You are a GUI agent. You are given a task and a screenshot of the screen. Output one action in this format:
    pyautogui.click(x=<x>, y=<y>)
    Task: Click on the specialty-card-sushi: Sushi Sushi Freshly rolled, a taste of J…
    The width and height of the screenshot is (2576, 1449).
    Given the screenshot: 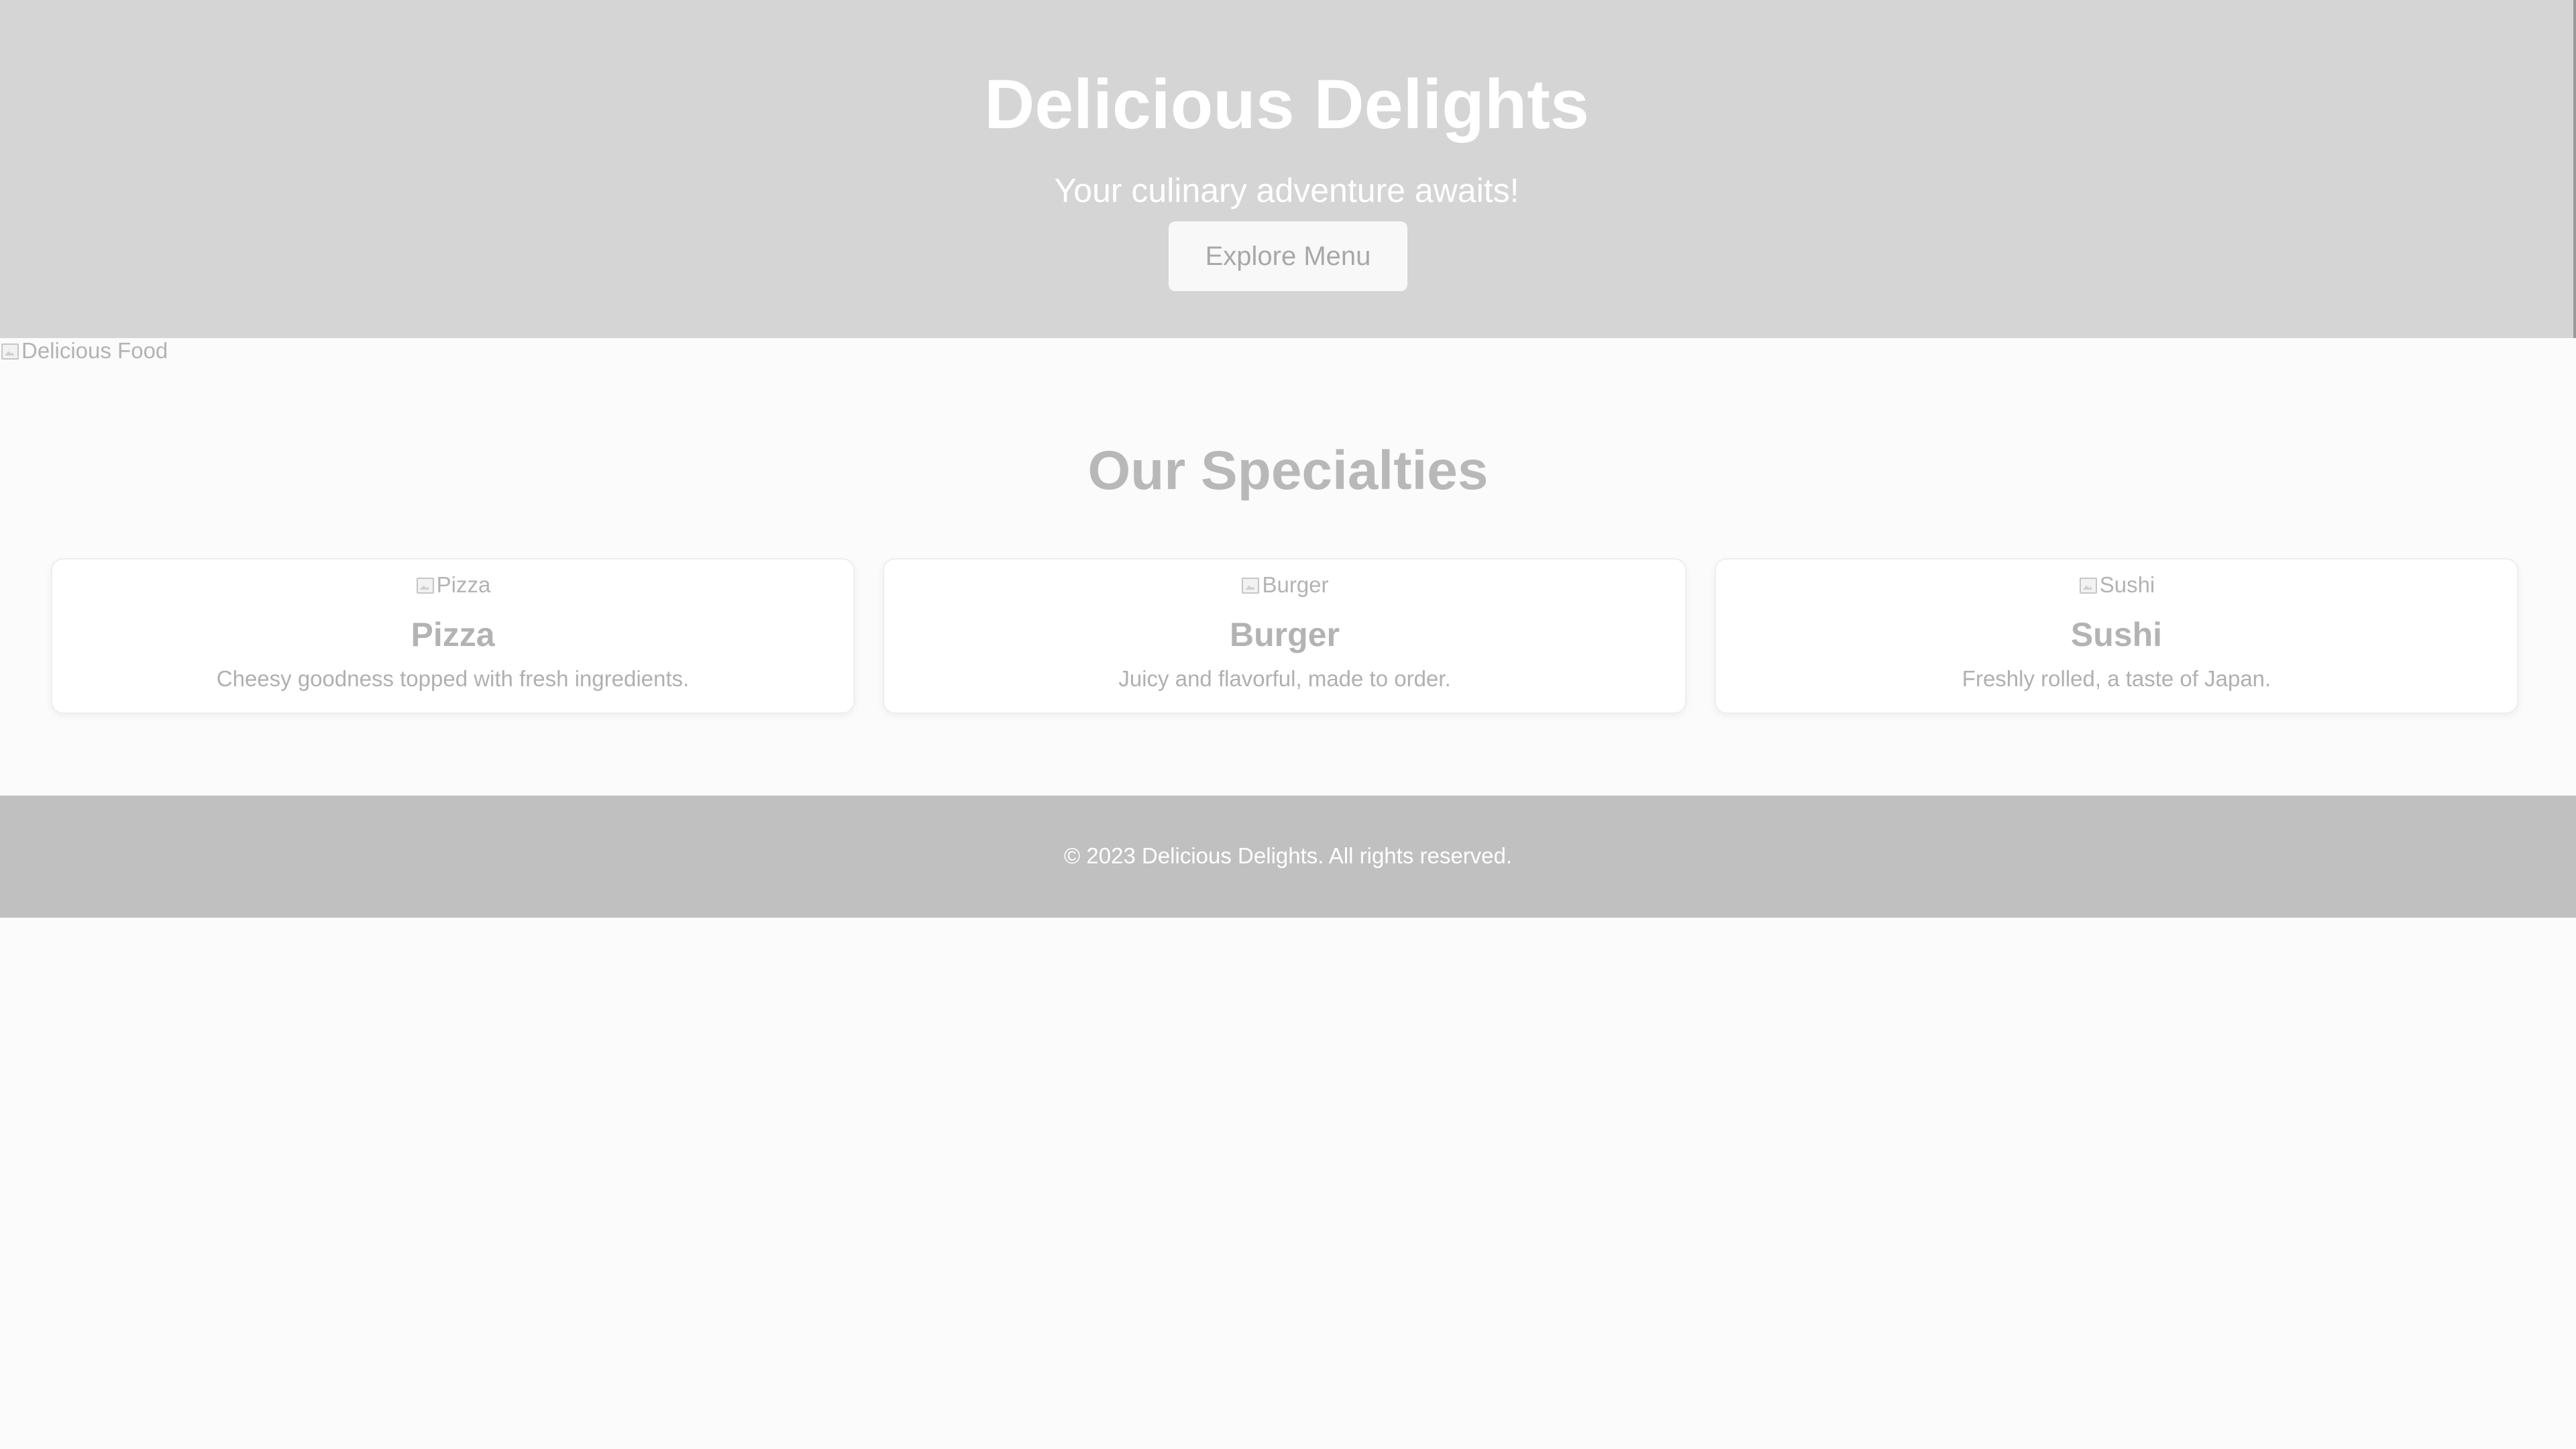 What is the action you would take?
    pyautogui.click(x=2116, y=636)
    